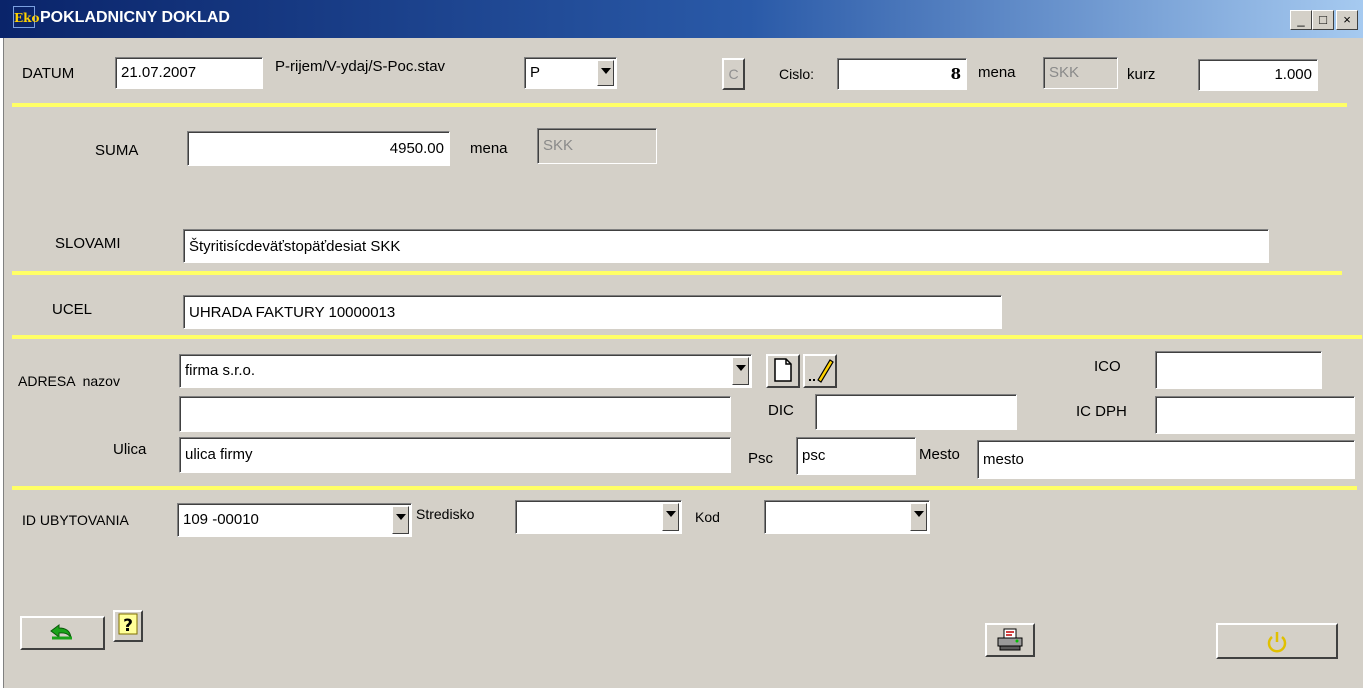 The width and height of the screenshot is (1363, 688). What do you see at coordinates (733, 74) in the screenshot?
I see `c-button: C` at bounding box center [733, 74].